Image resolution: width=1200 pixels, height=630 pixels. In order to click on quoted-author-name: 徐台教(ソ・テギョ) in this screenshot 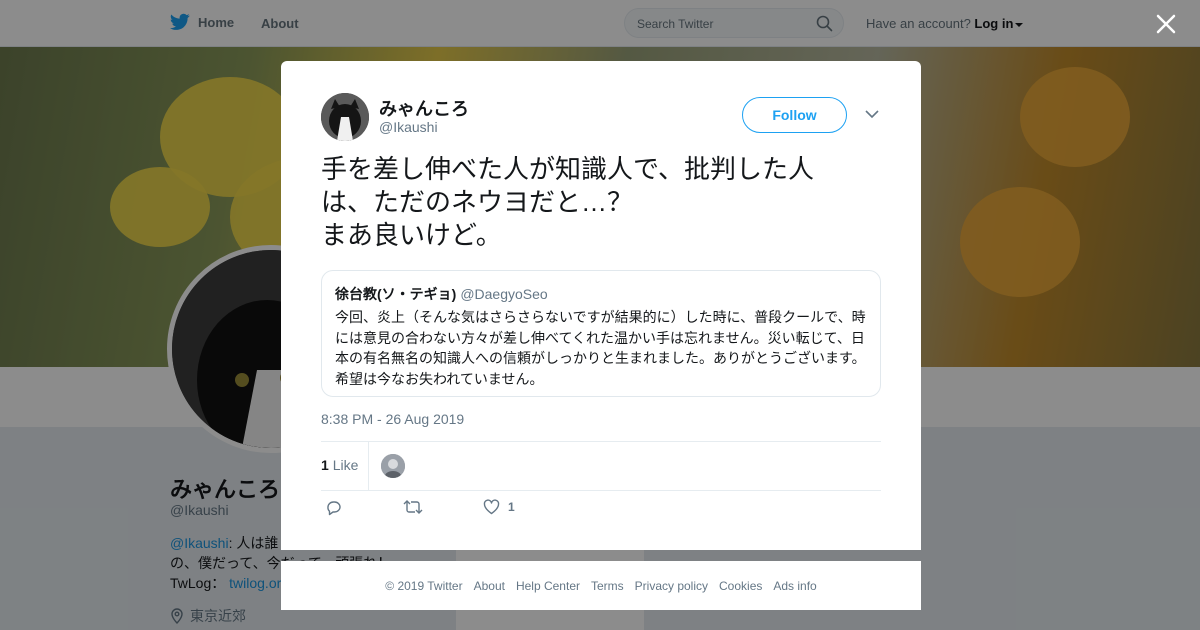, I will do `click(396, 294)`.